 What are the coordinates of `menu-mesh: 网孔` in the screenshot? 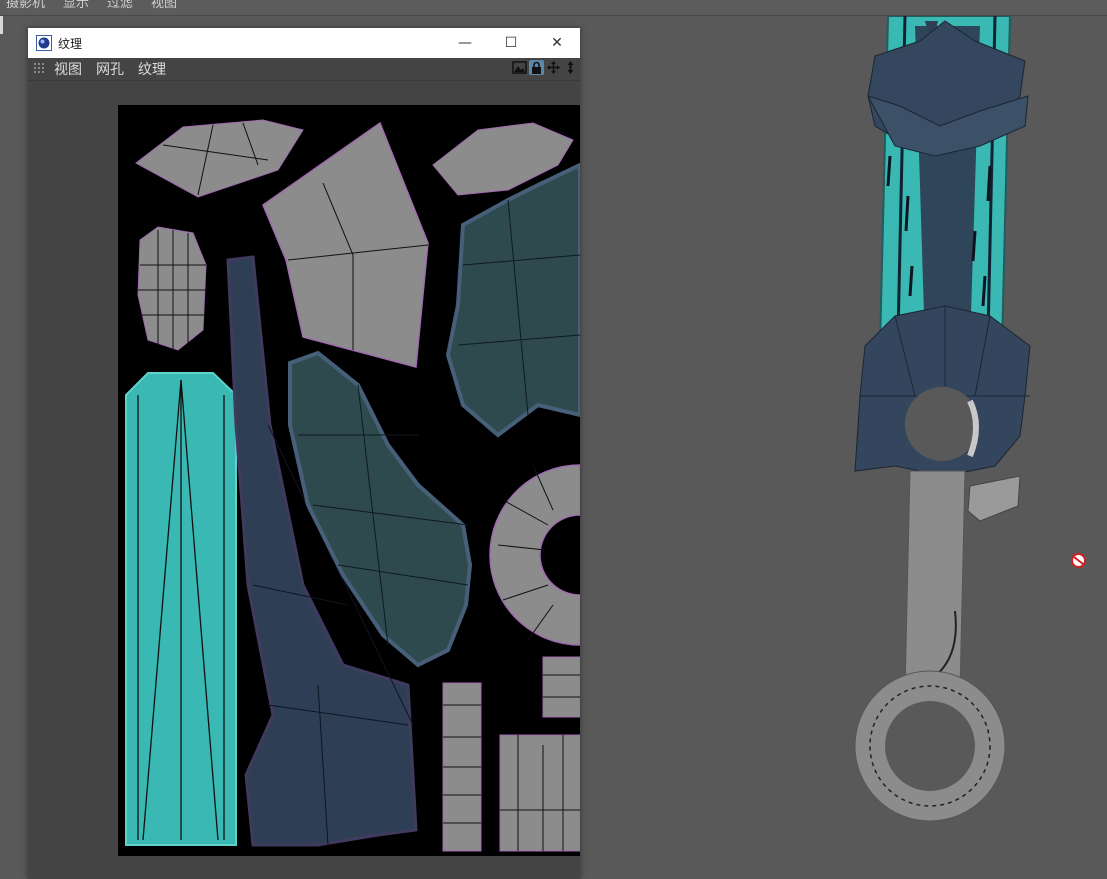 It's located at (110, 69).